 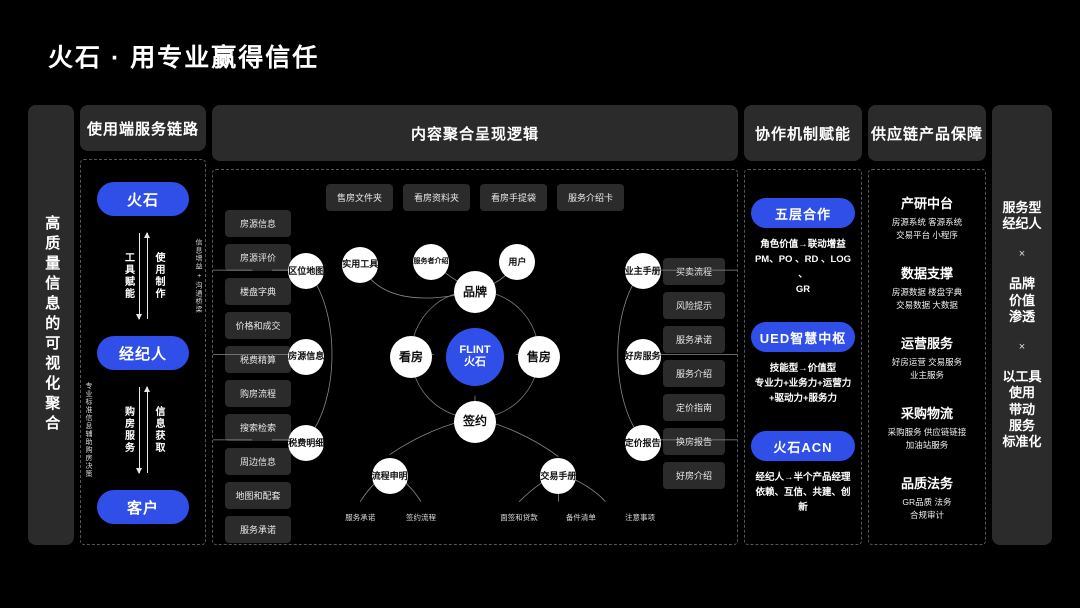 What do you see at coordinates (430, 261) in the screenshot?
I see `node-provider-intro: 服务者介绍` at bounding box center [430, 261].